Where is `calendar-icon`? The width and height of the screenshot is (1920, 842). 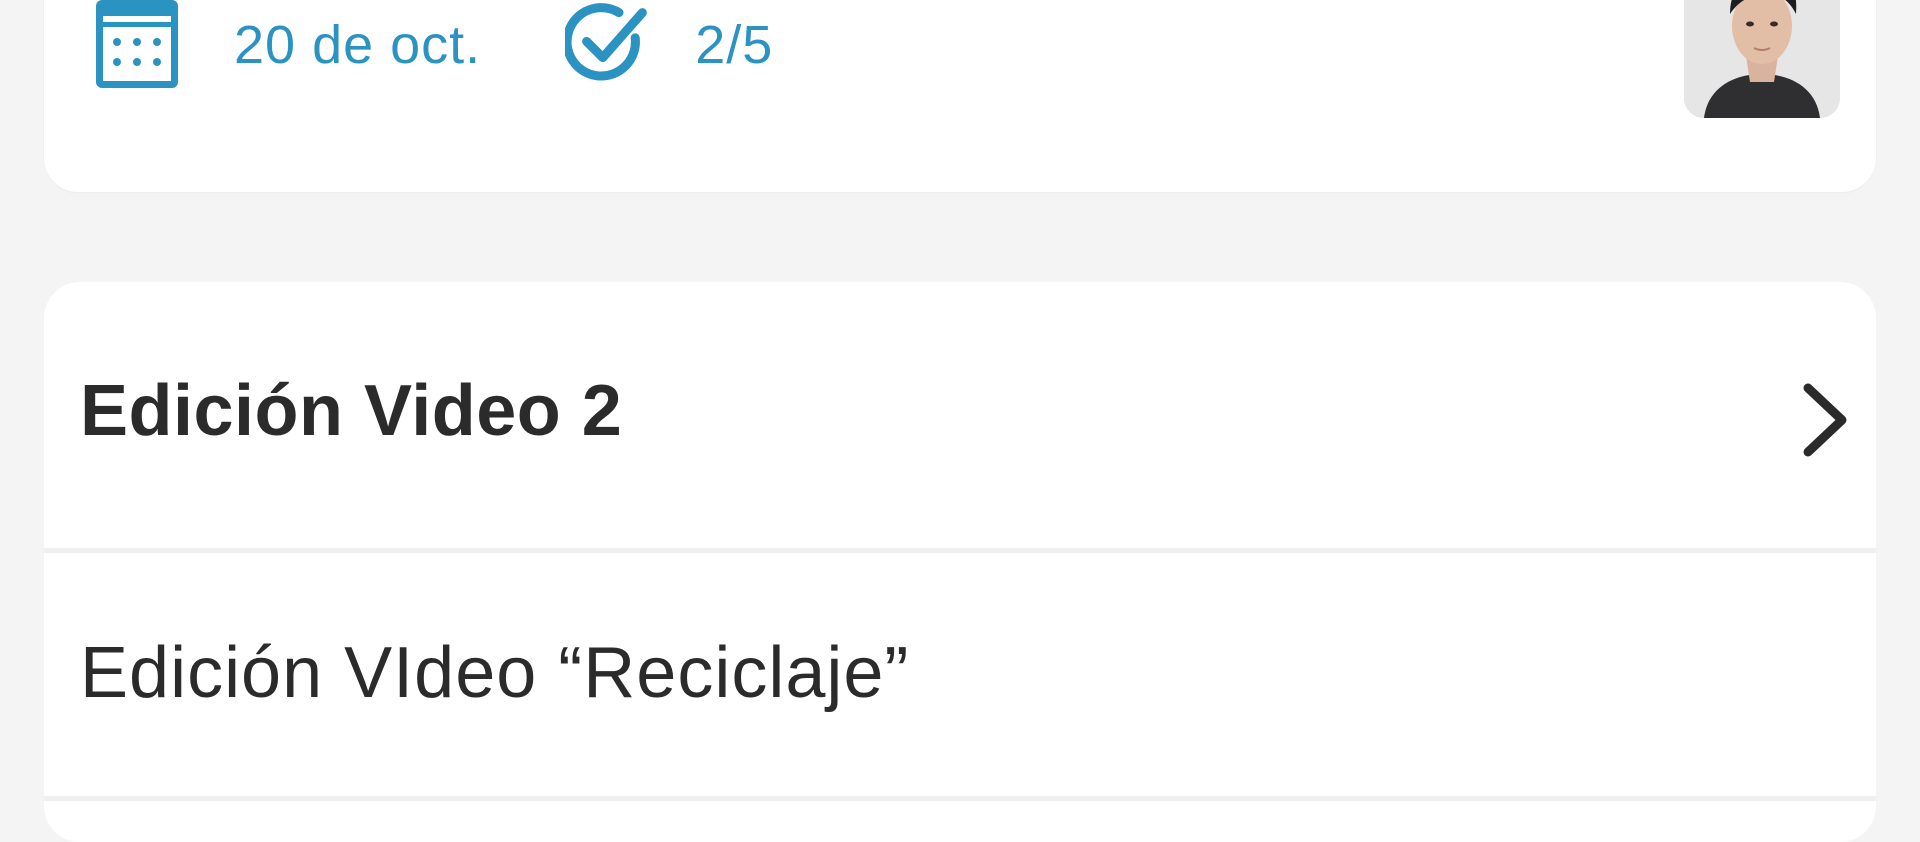
calendar-icon is located at coordinates (137, 45).